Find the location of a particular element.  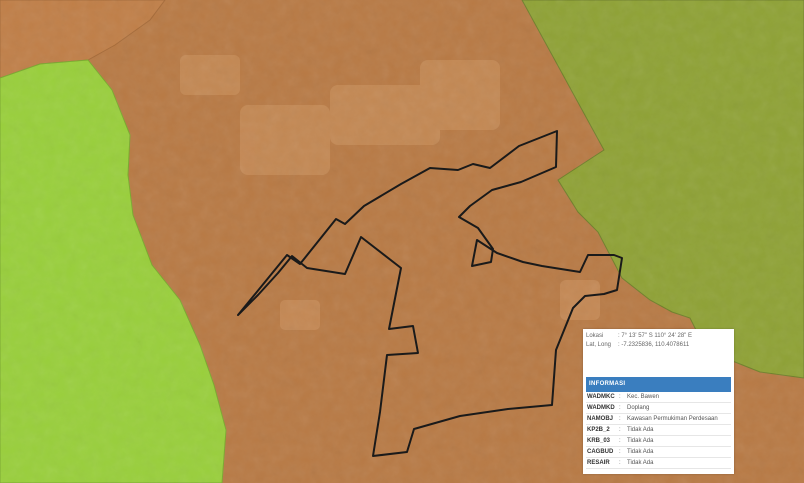

latlong-value: : -7.2325836, 110.4078611 is located at coordinates (654, 345).